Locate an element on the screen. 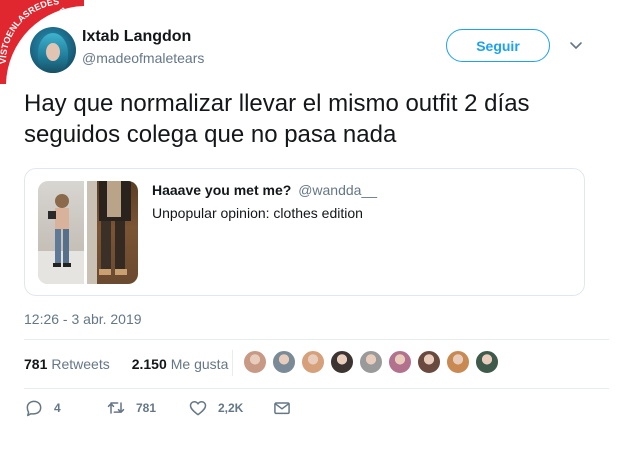  chevron-down-icon is located at coordinates (576, 46).